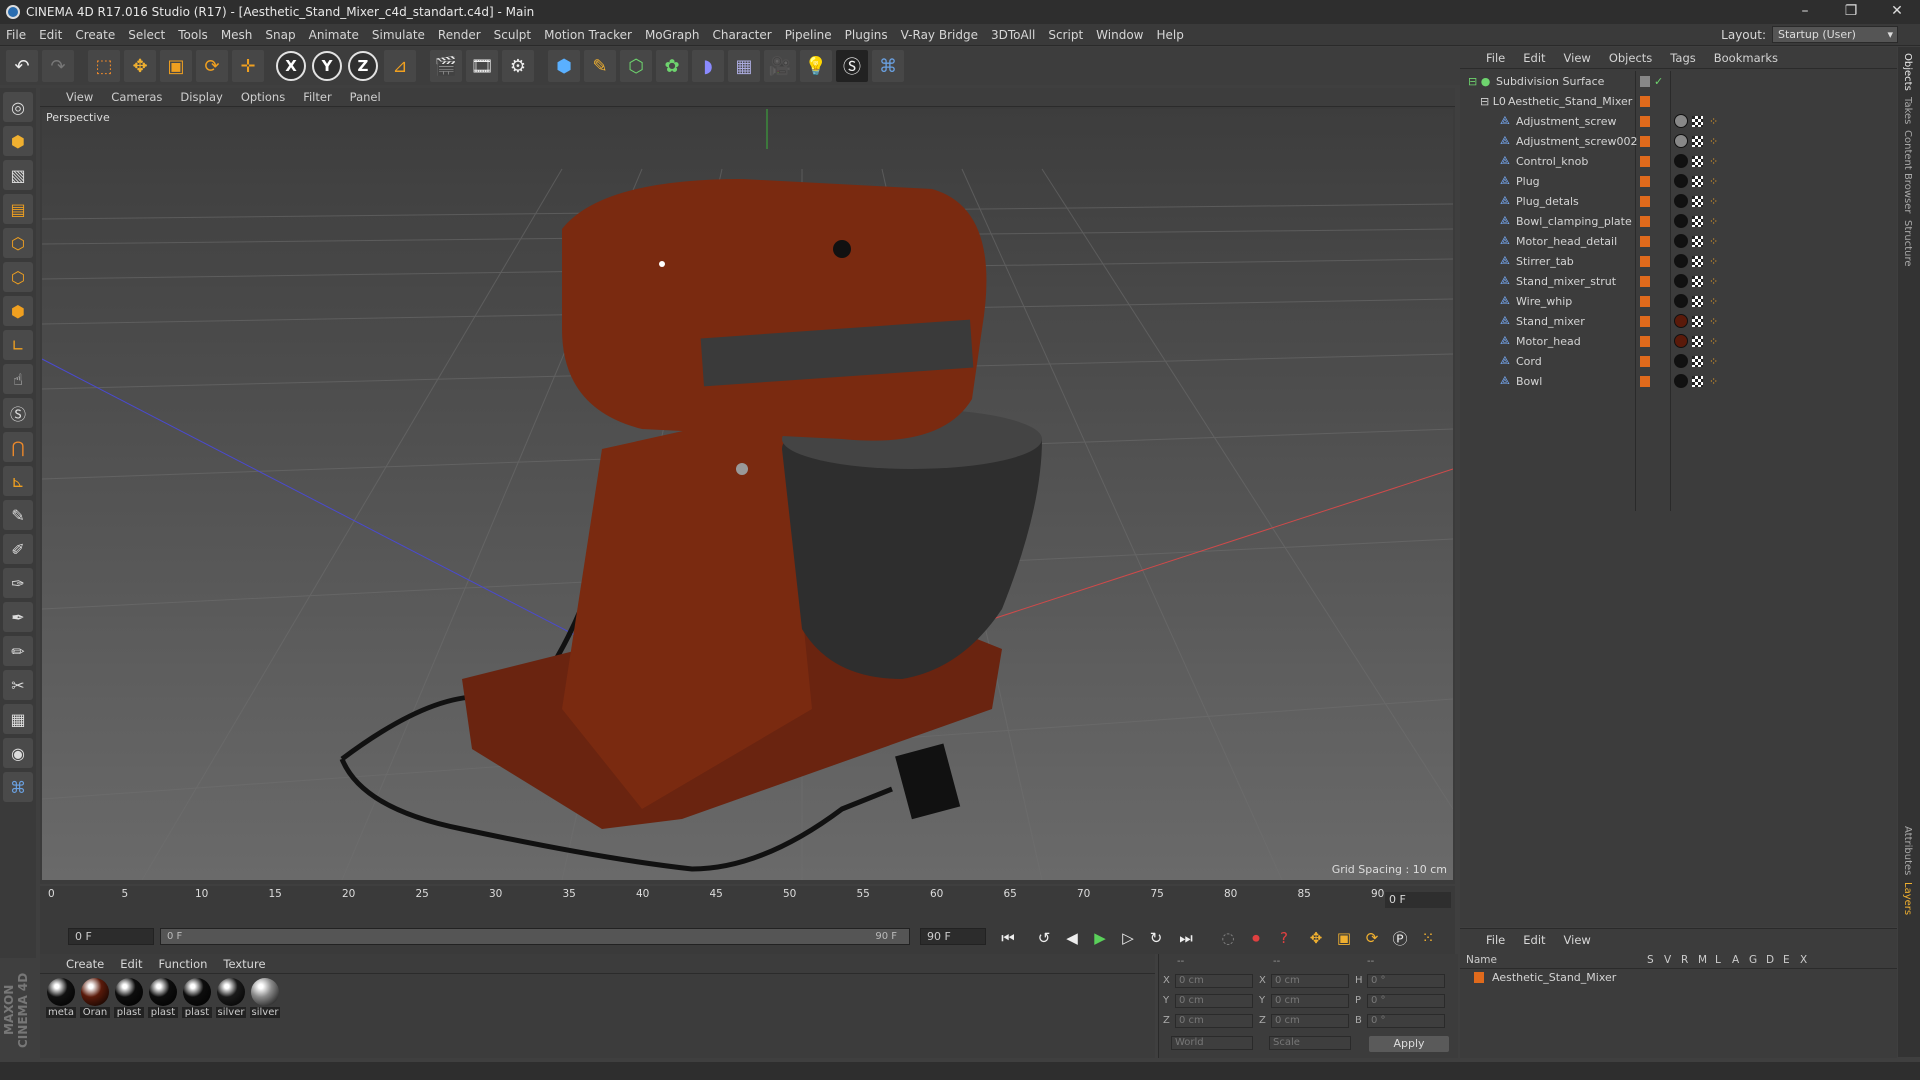 This screenshot has height=1080, width=1920. I want to click on current-frame-field: 0 F, so click(1418, 900).